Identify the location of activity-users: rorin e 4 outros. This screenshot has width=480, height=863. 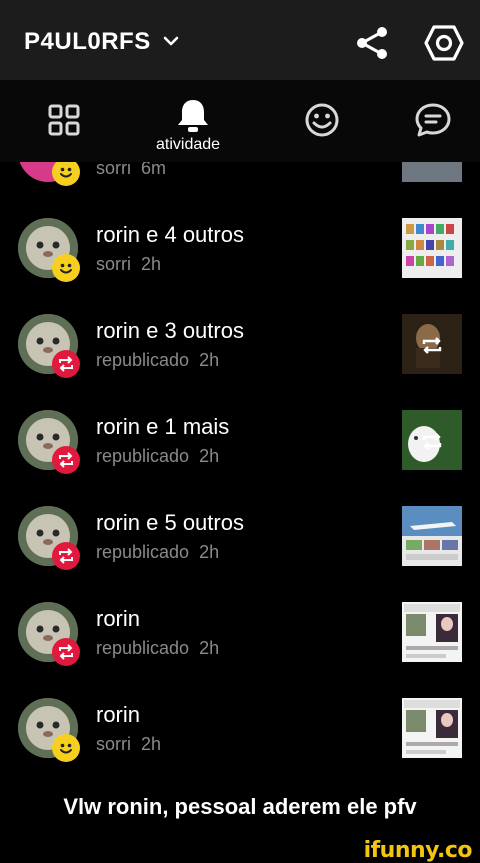
(170, 235).